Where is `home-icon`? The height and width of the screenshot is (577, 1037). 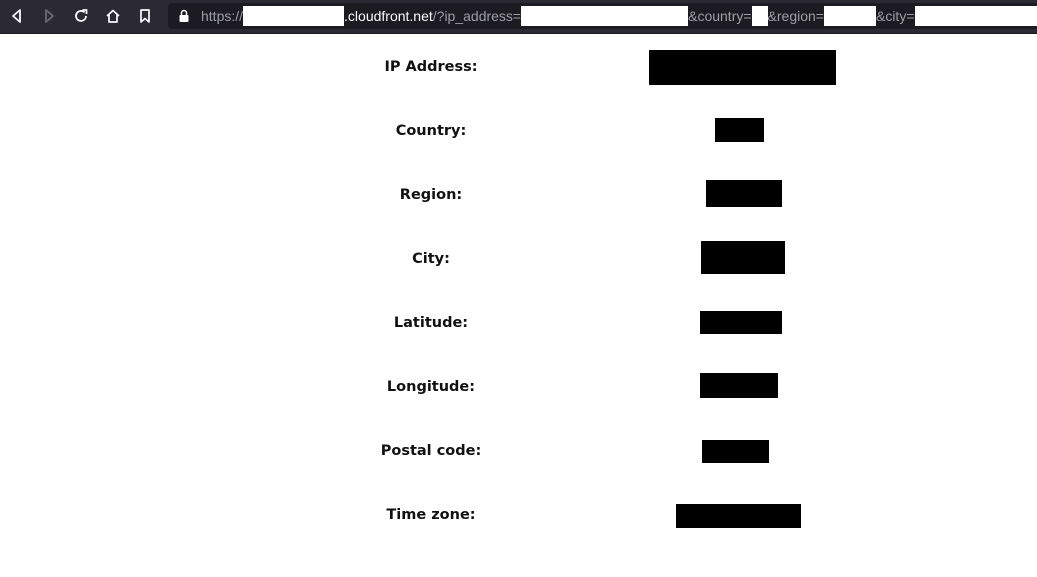
home-icon is located at coordinates (113, 16).